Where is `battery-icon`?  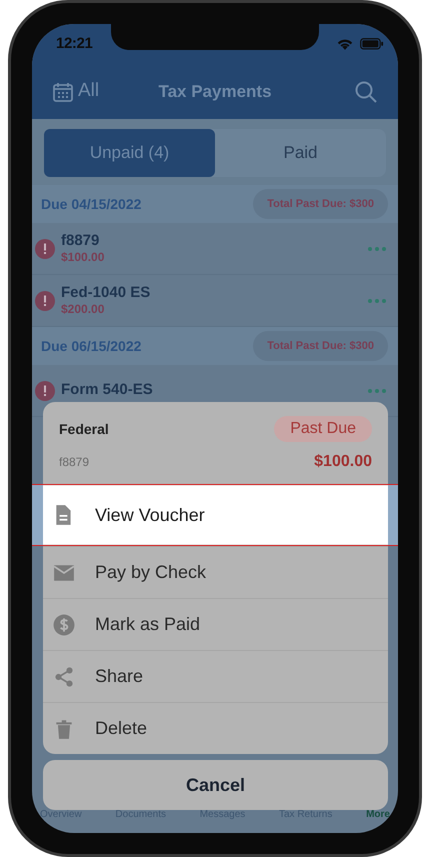 battery-icon is located at coordinates (372, 44).